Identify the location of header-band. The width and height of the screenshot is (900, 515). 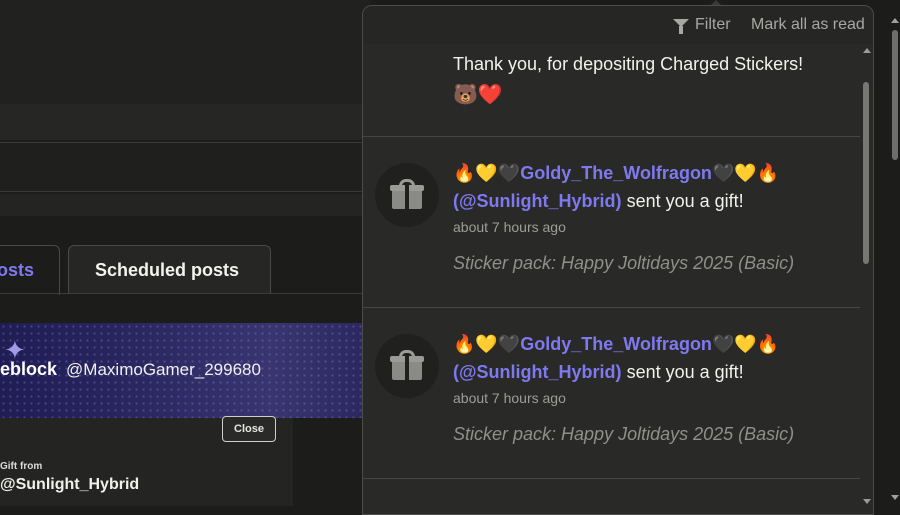
(185, 52).